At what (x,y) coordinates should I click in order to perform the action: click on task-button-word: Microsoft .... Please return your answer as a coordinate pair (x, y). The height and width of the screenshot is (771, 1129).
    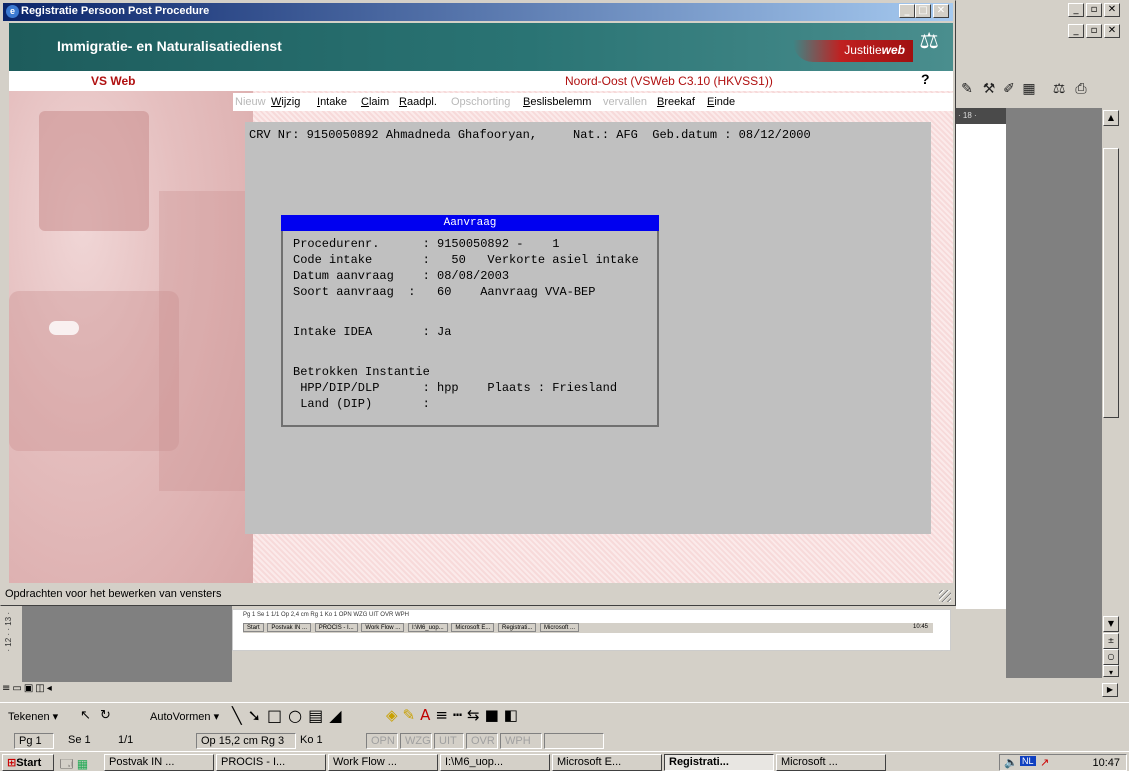
    Looking at the image, I should click on (831, 762).